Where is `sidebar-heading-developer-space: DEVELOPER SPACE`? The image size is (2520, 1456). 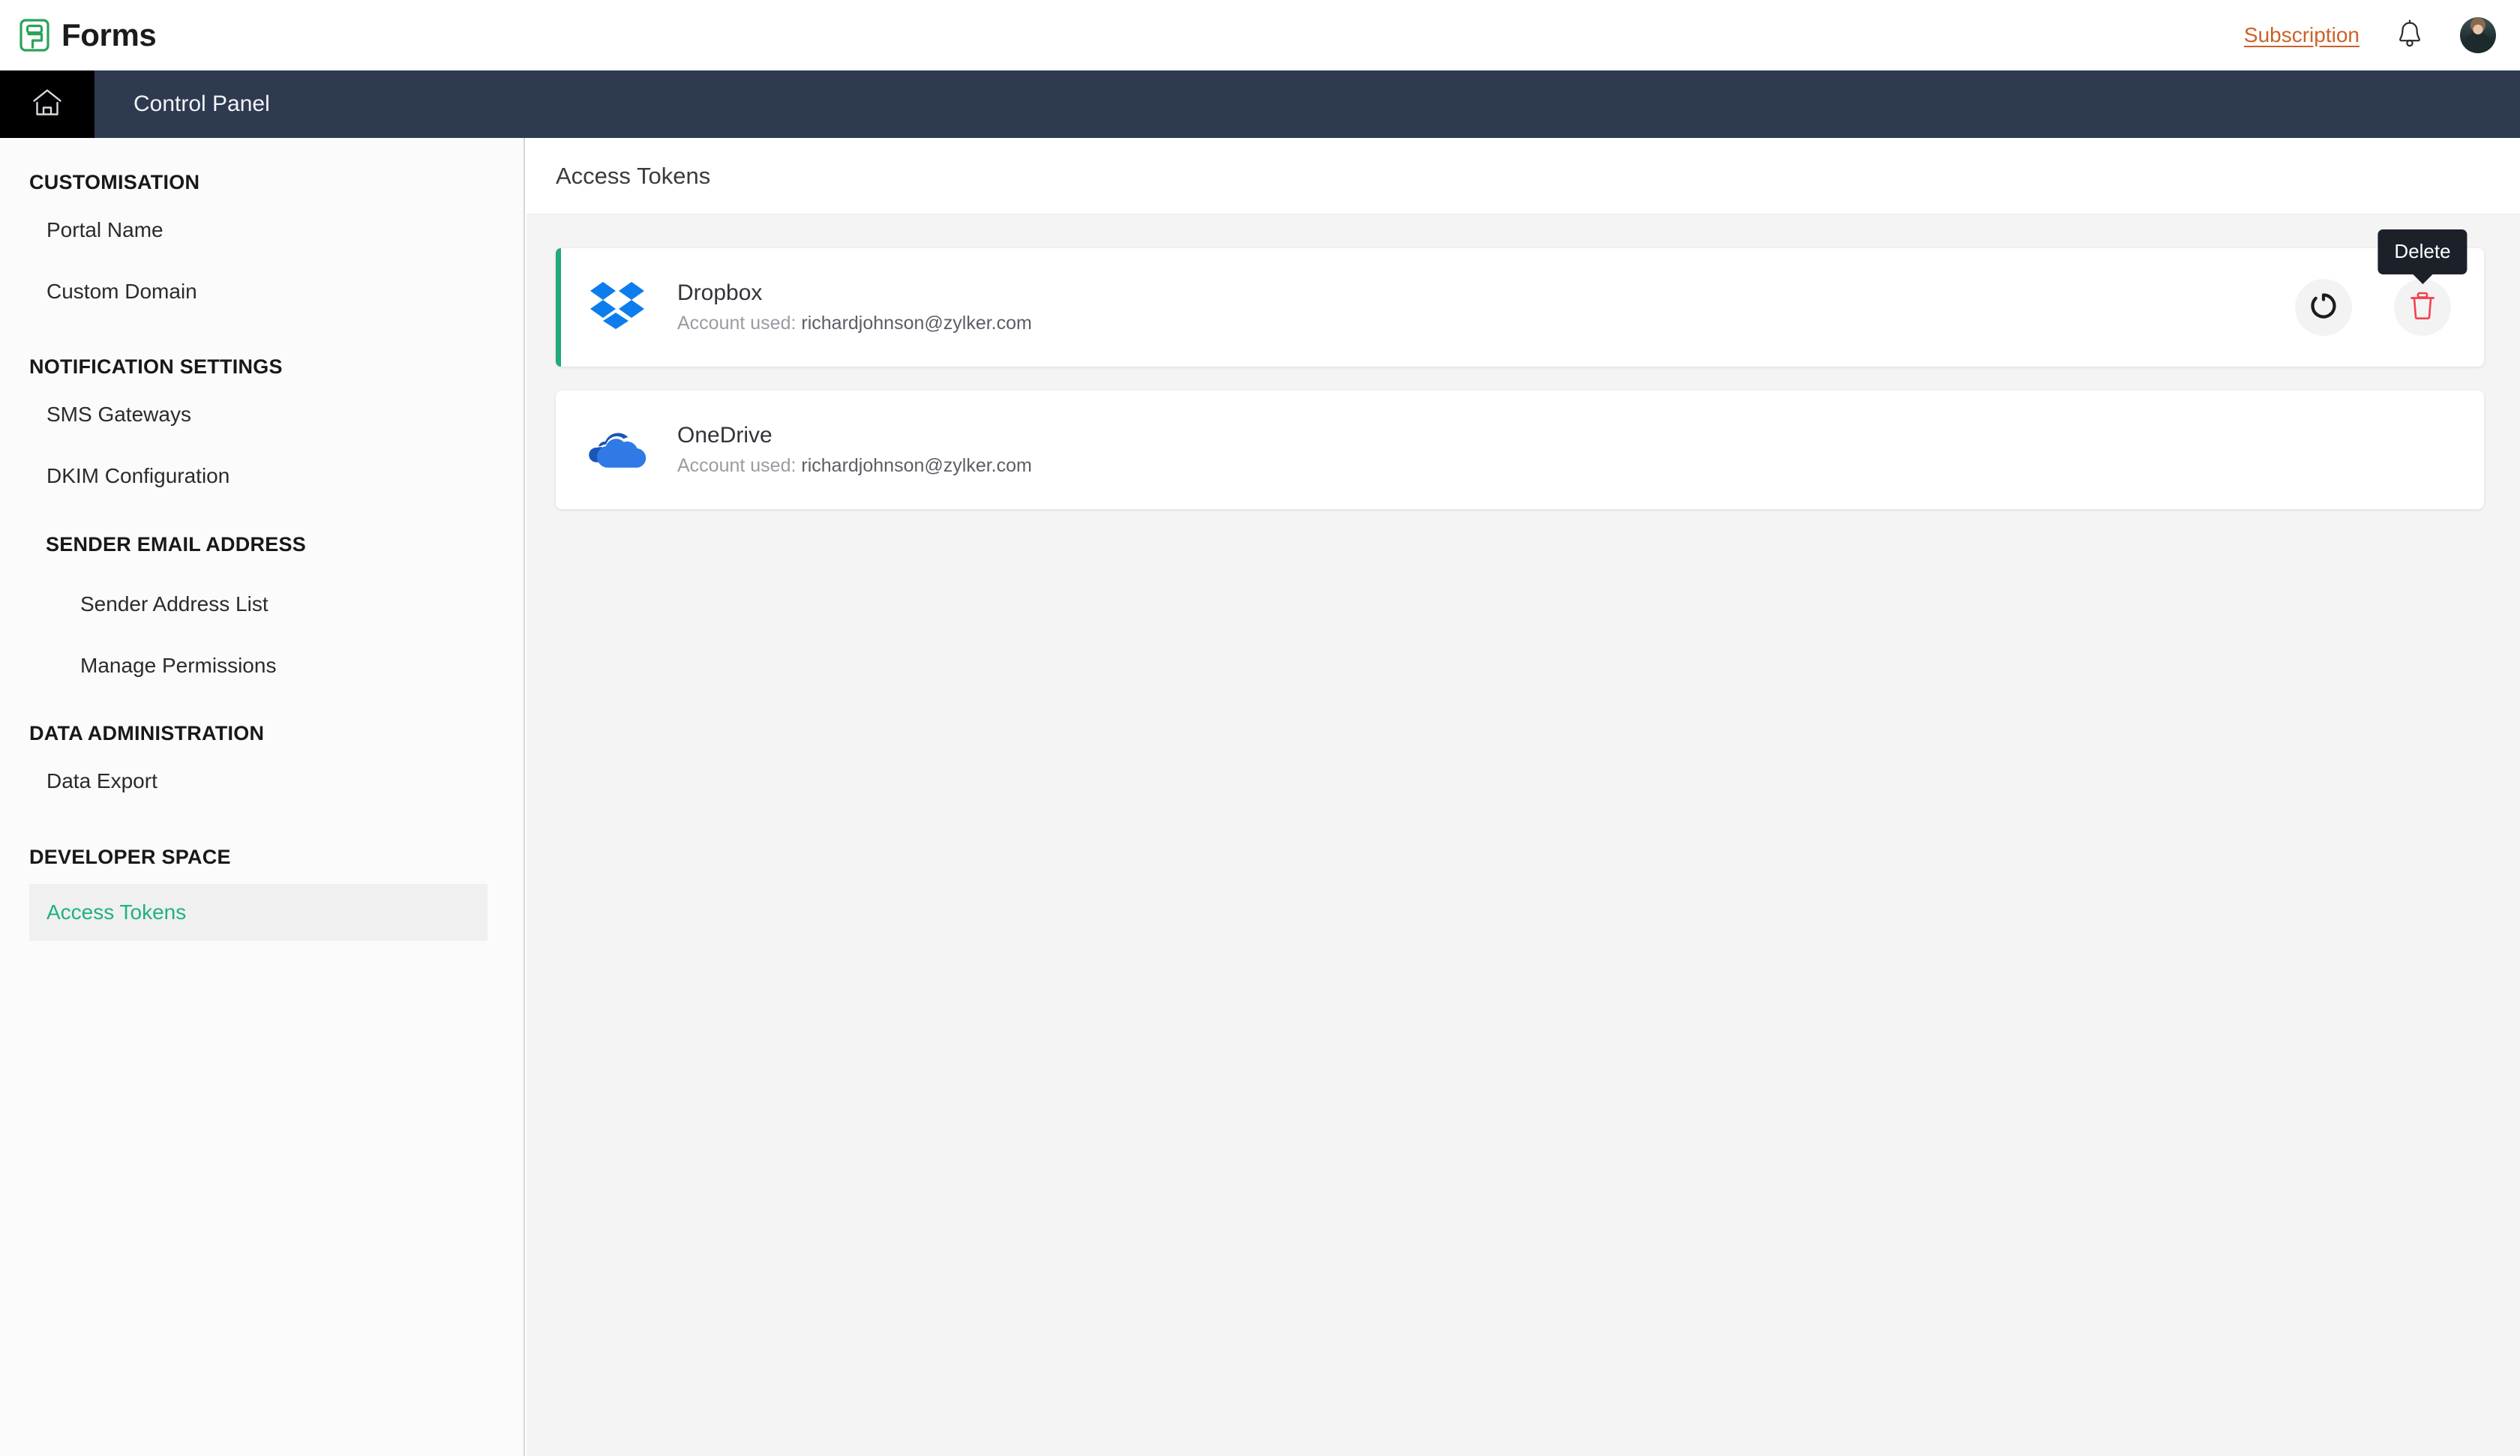
sidebar-heading-developer-space: DEVELOPER SPACE is located at coordinates (130, 857).